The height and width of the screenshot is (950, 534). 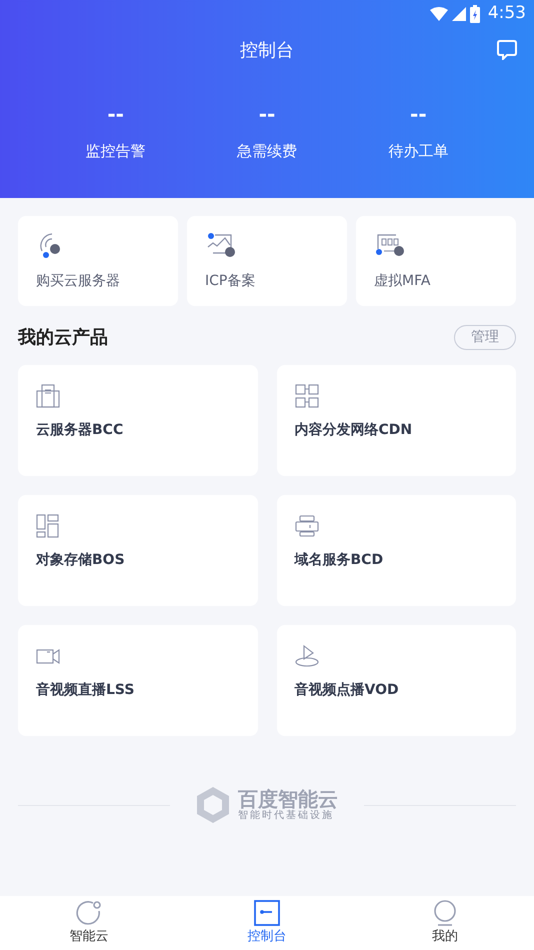 I want to click on quick-action-card: ICP备案, so click(x=267, y=261).